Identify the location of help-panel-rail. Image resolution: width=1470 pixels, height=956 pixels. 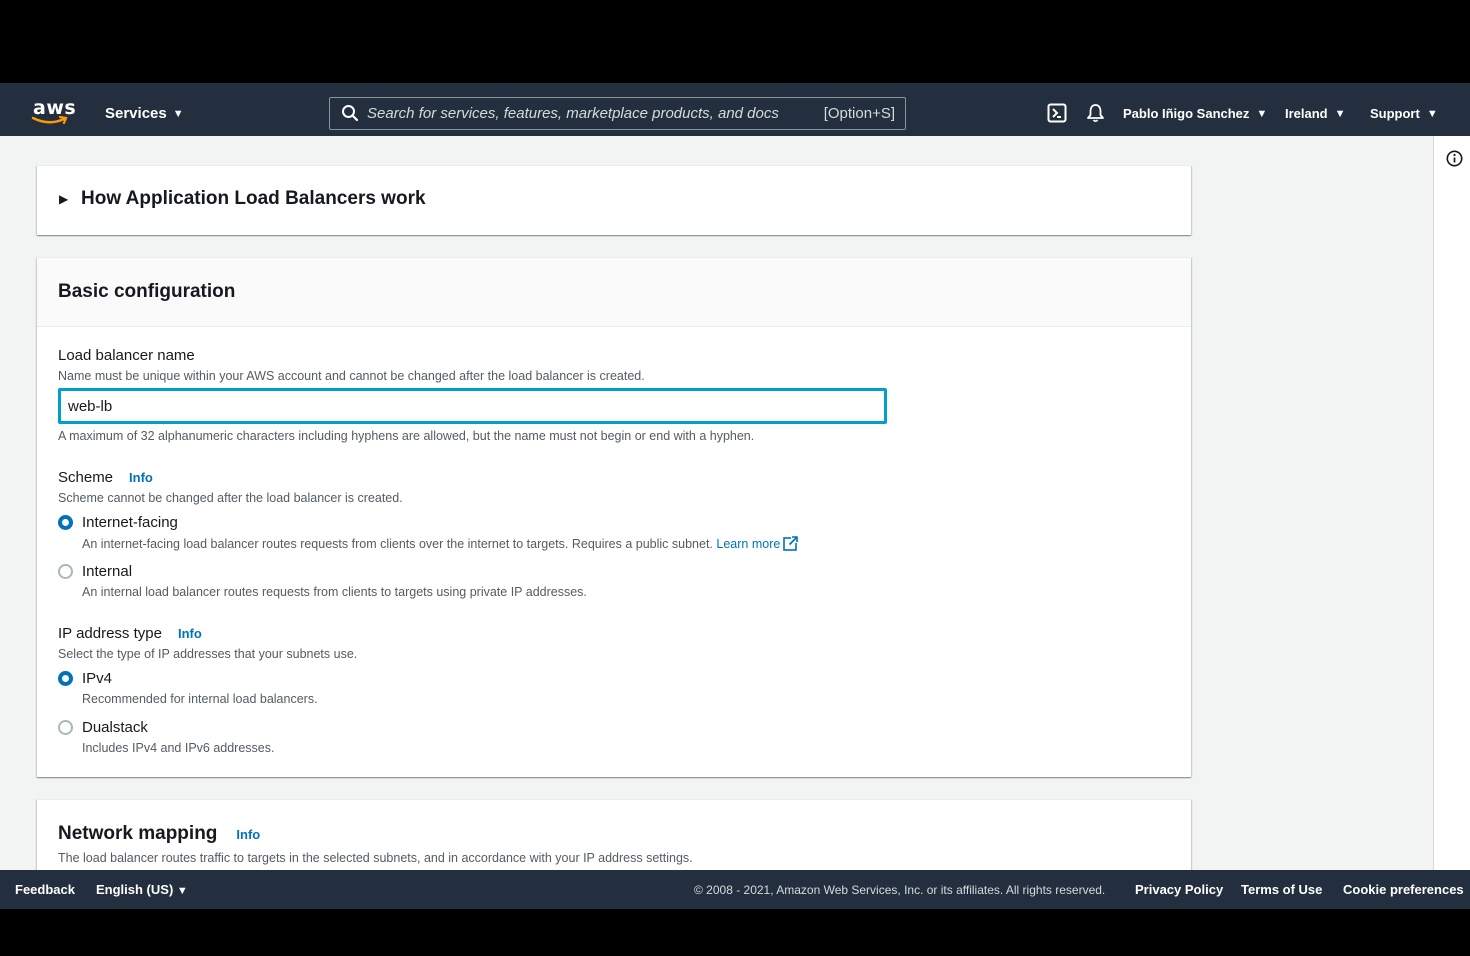
(1451, 503).